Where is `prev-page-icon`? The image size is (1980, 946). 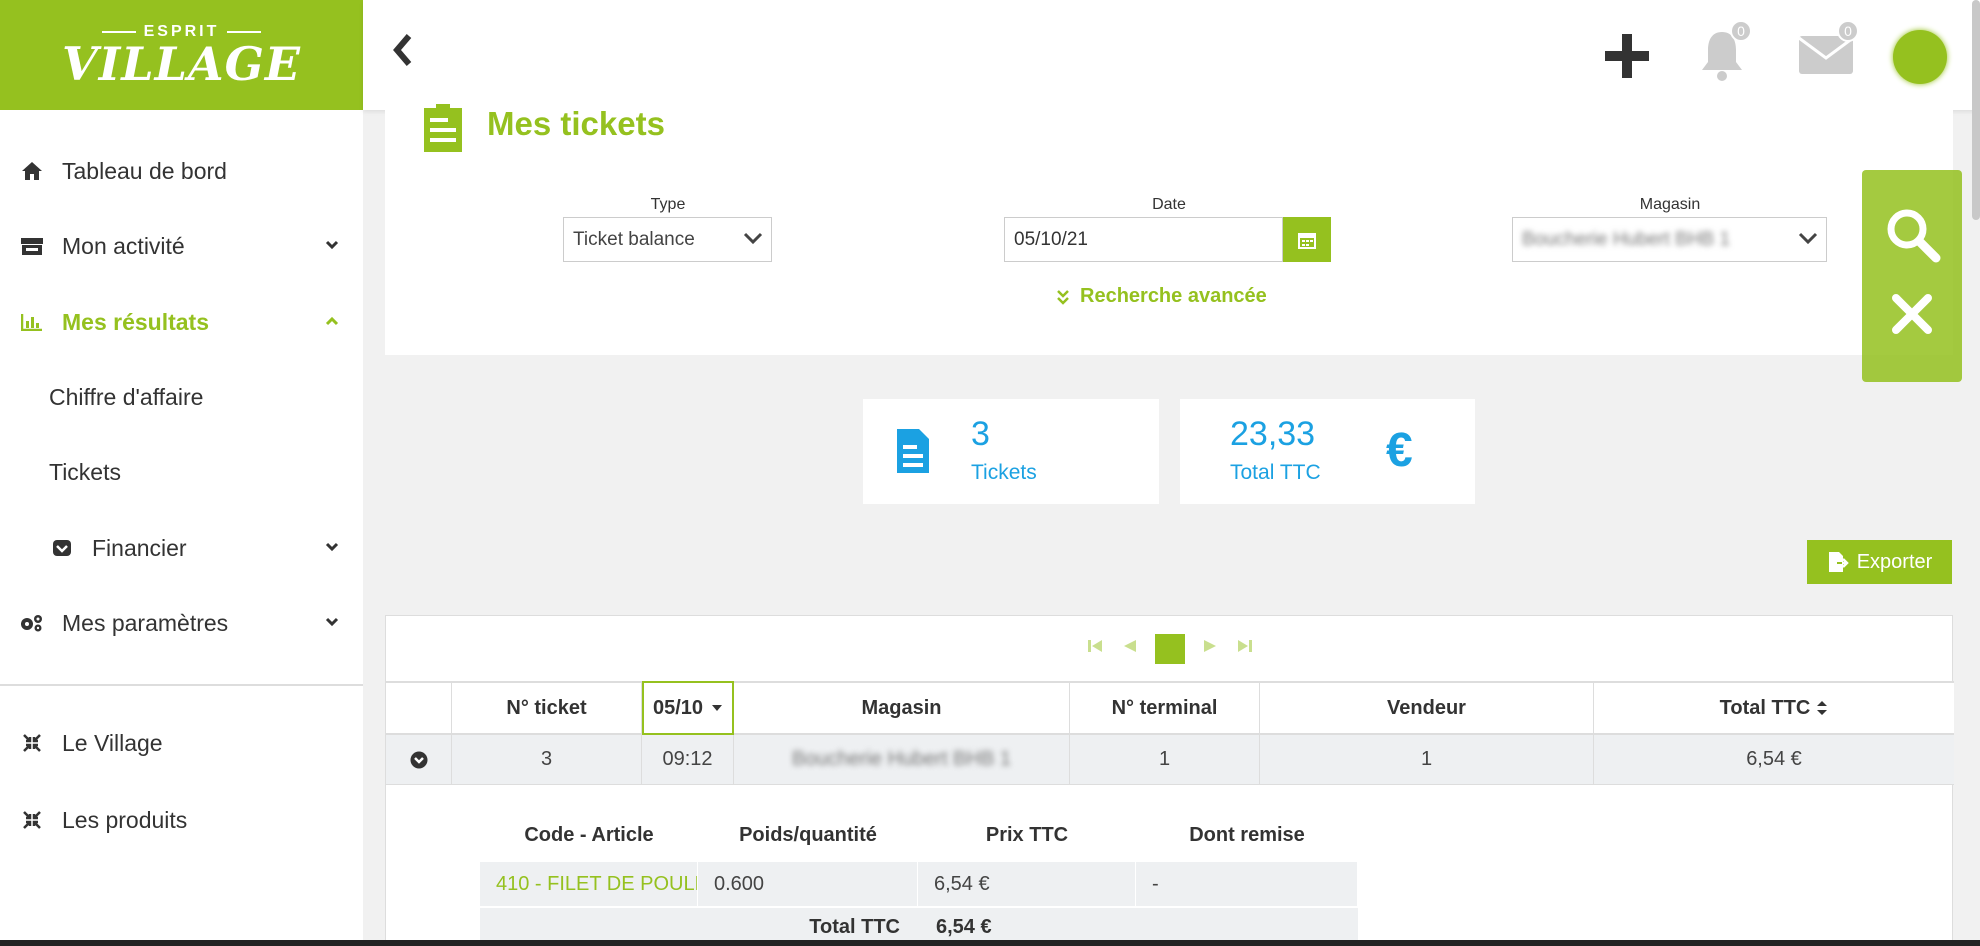
prev-page-icon is located at coordinates (1130, 646).